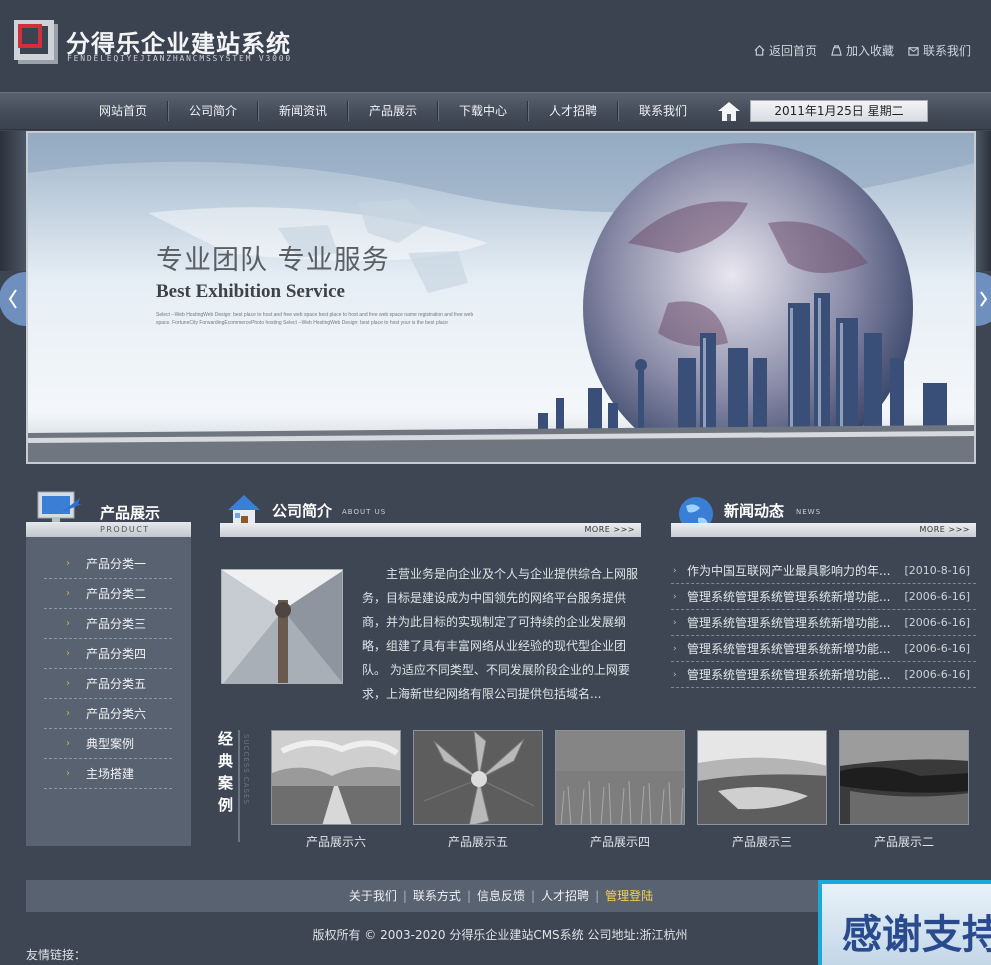 The image size is (991, 965). What do you see at coordinates (108, 714) in the screenshot?
I see `category-item: › 产品分类六` at bounding box center [108, 714].